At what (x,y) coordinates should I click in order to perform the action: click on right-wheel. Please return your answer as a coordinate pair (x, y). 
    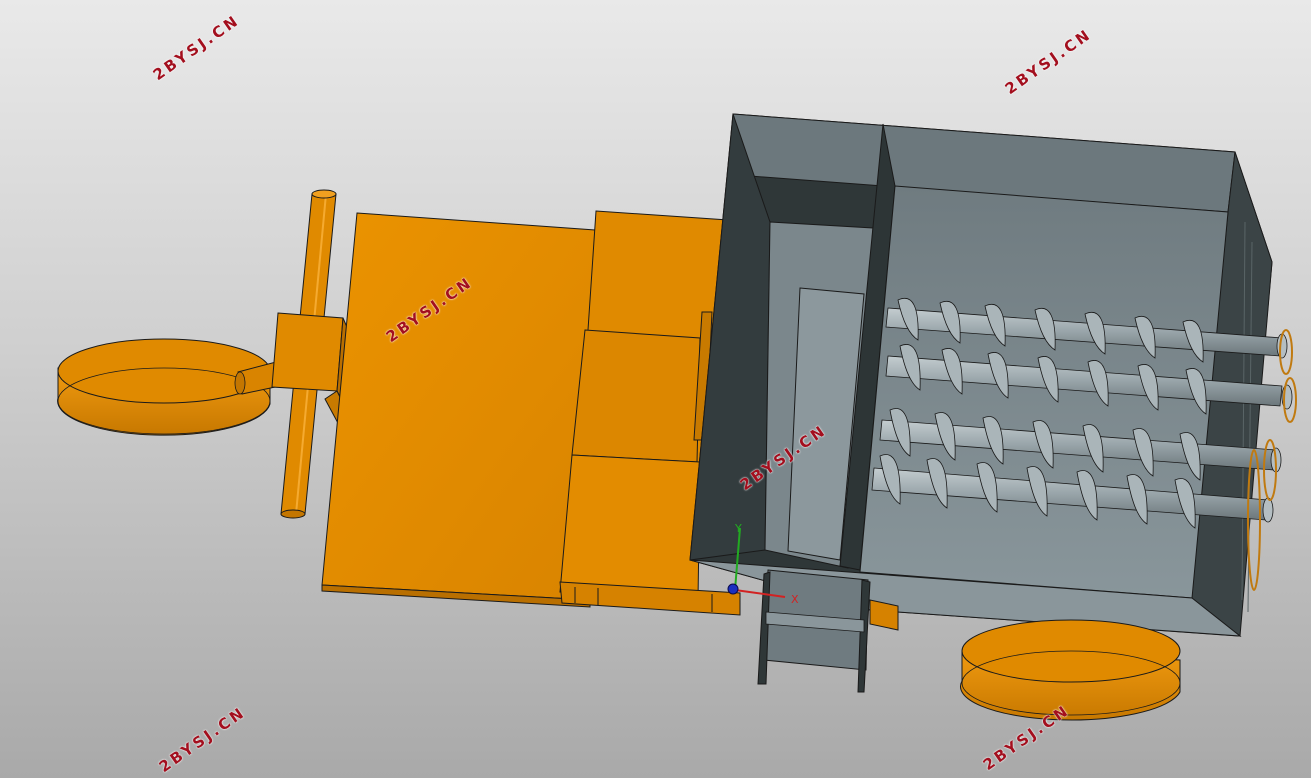
    Looking at the image, I should click on (1070, 670).